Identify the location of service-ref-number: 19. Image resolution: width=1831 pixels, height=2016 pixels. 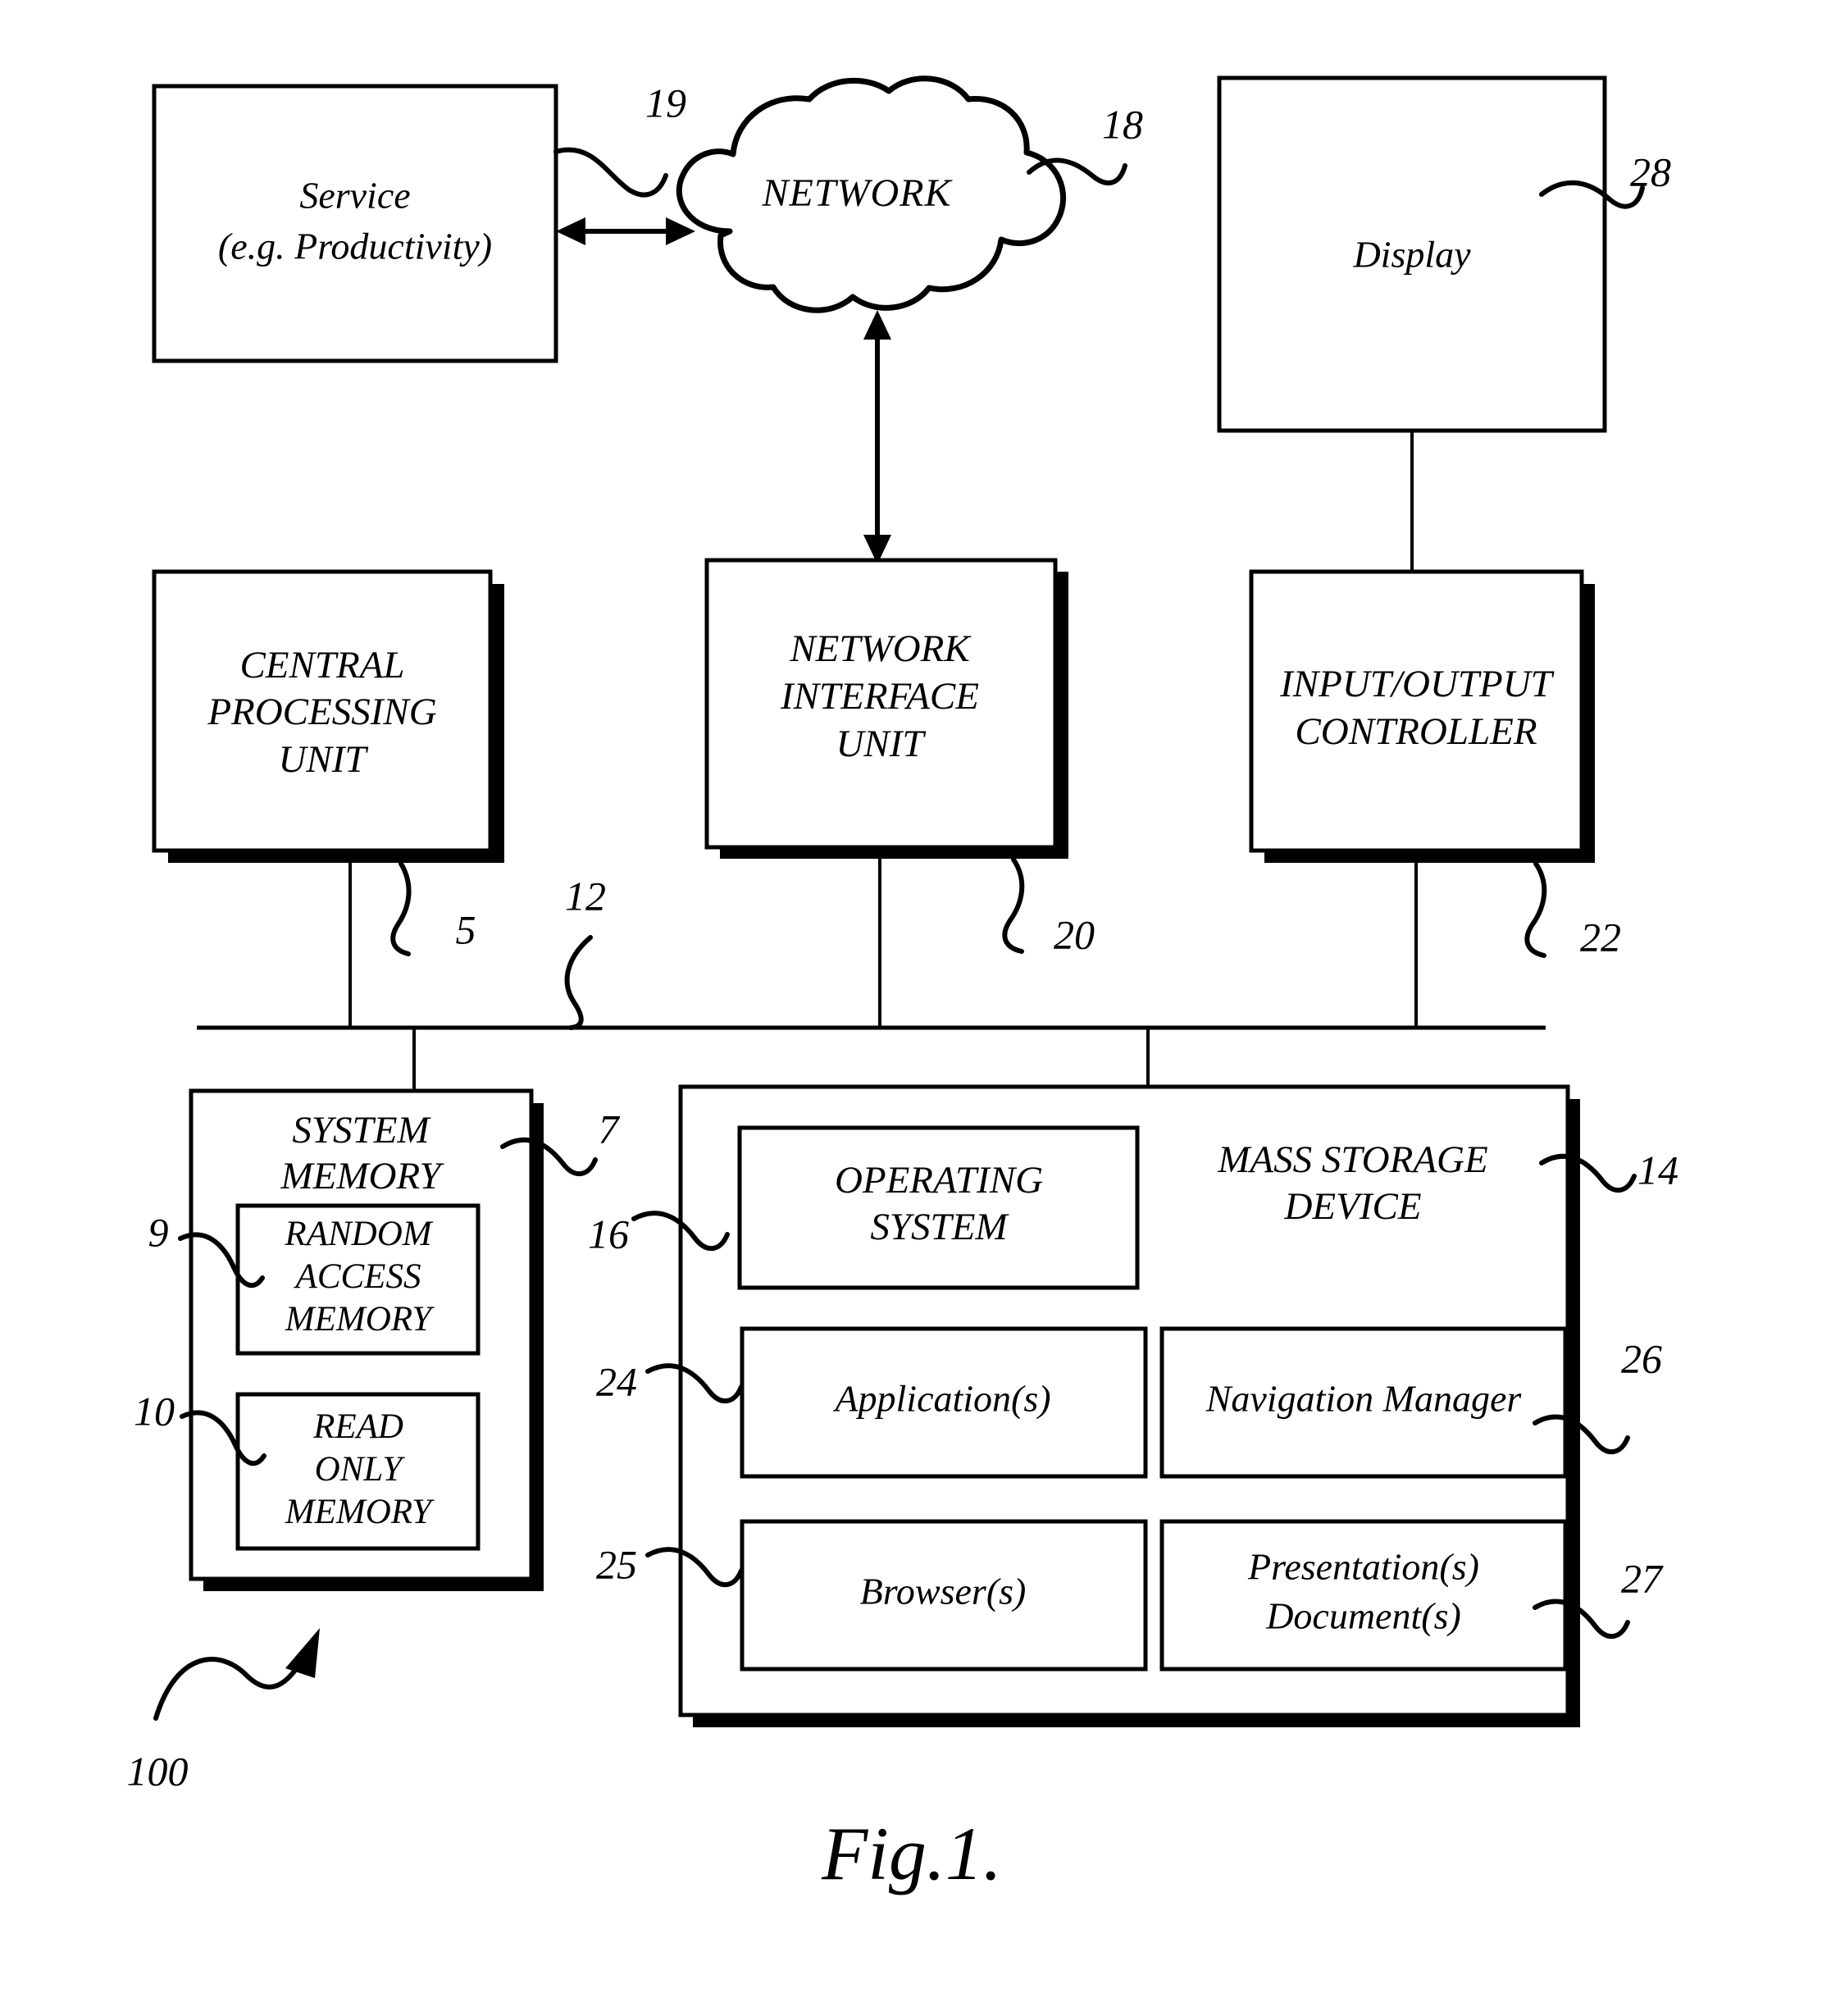
(665, 103).